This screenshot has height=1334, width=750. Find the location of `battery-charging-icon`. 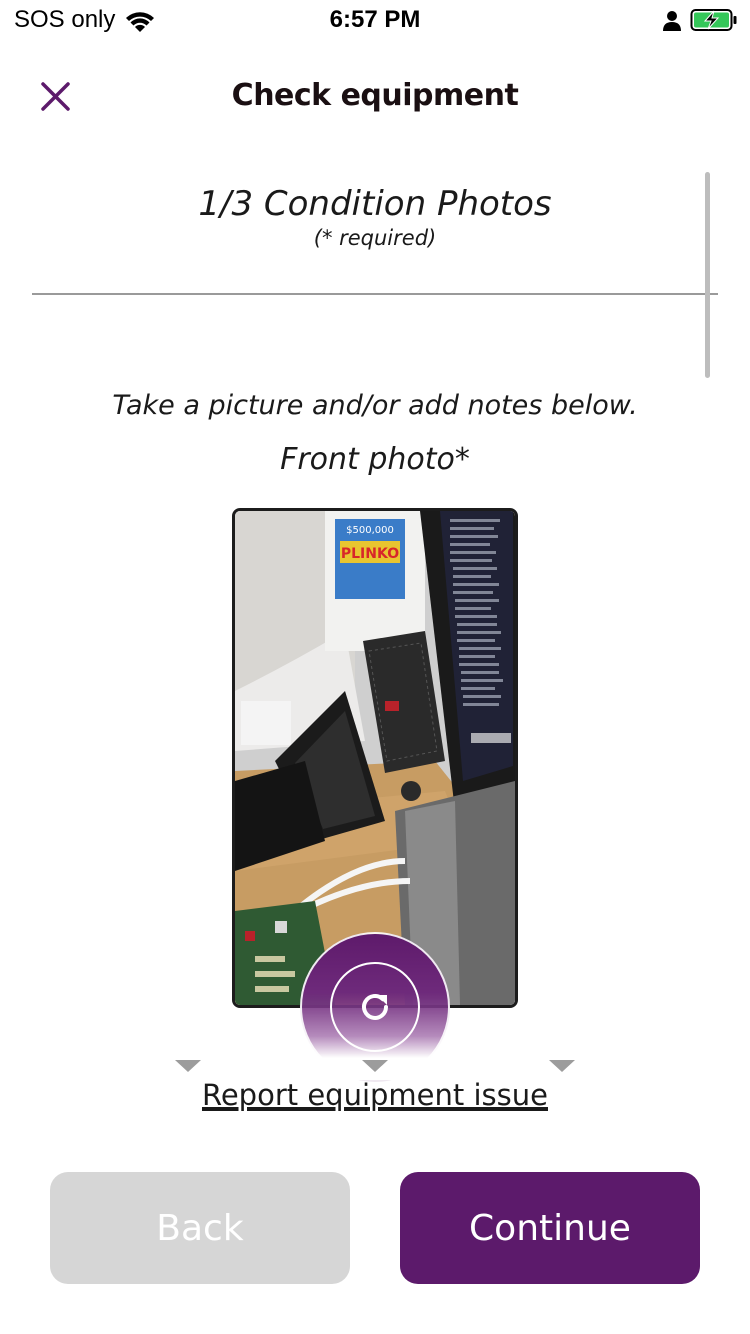

battery-charging-icon is located at coordinates (713, 20).